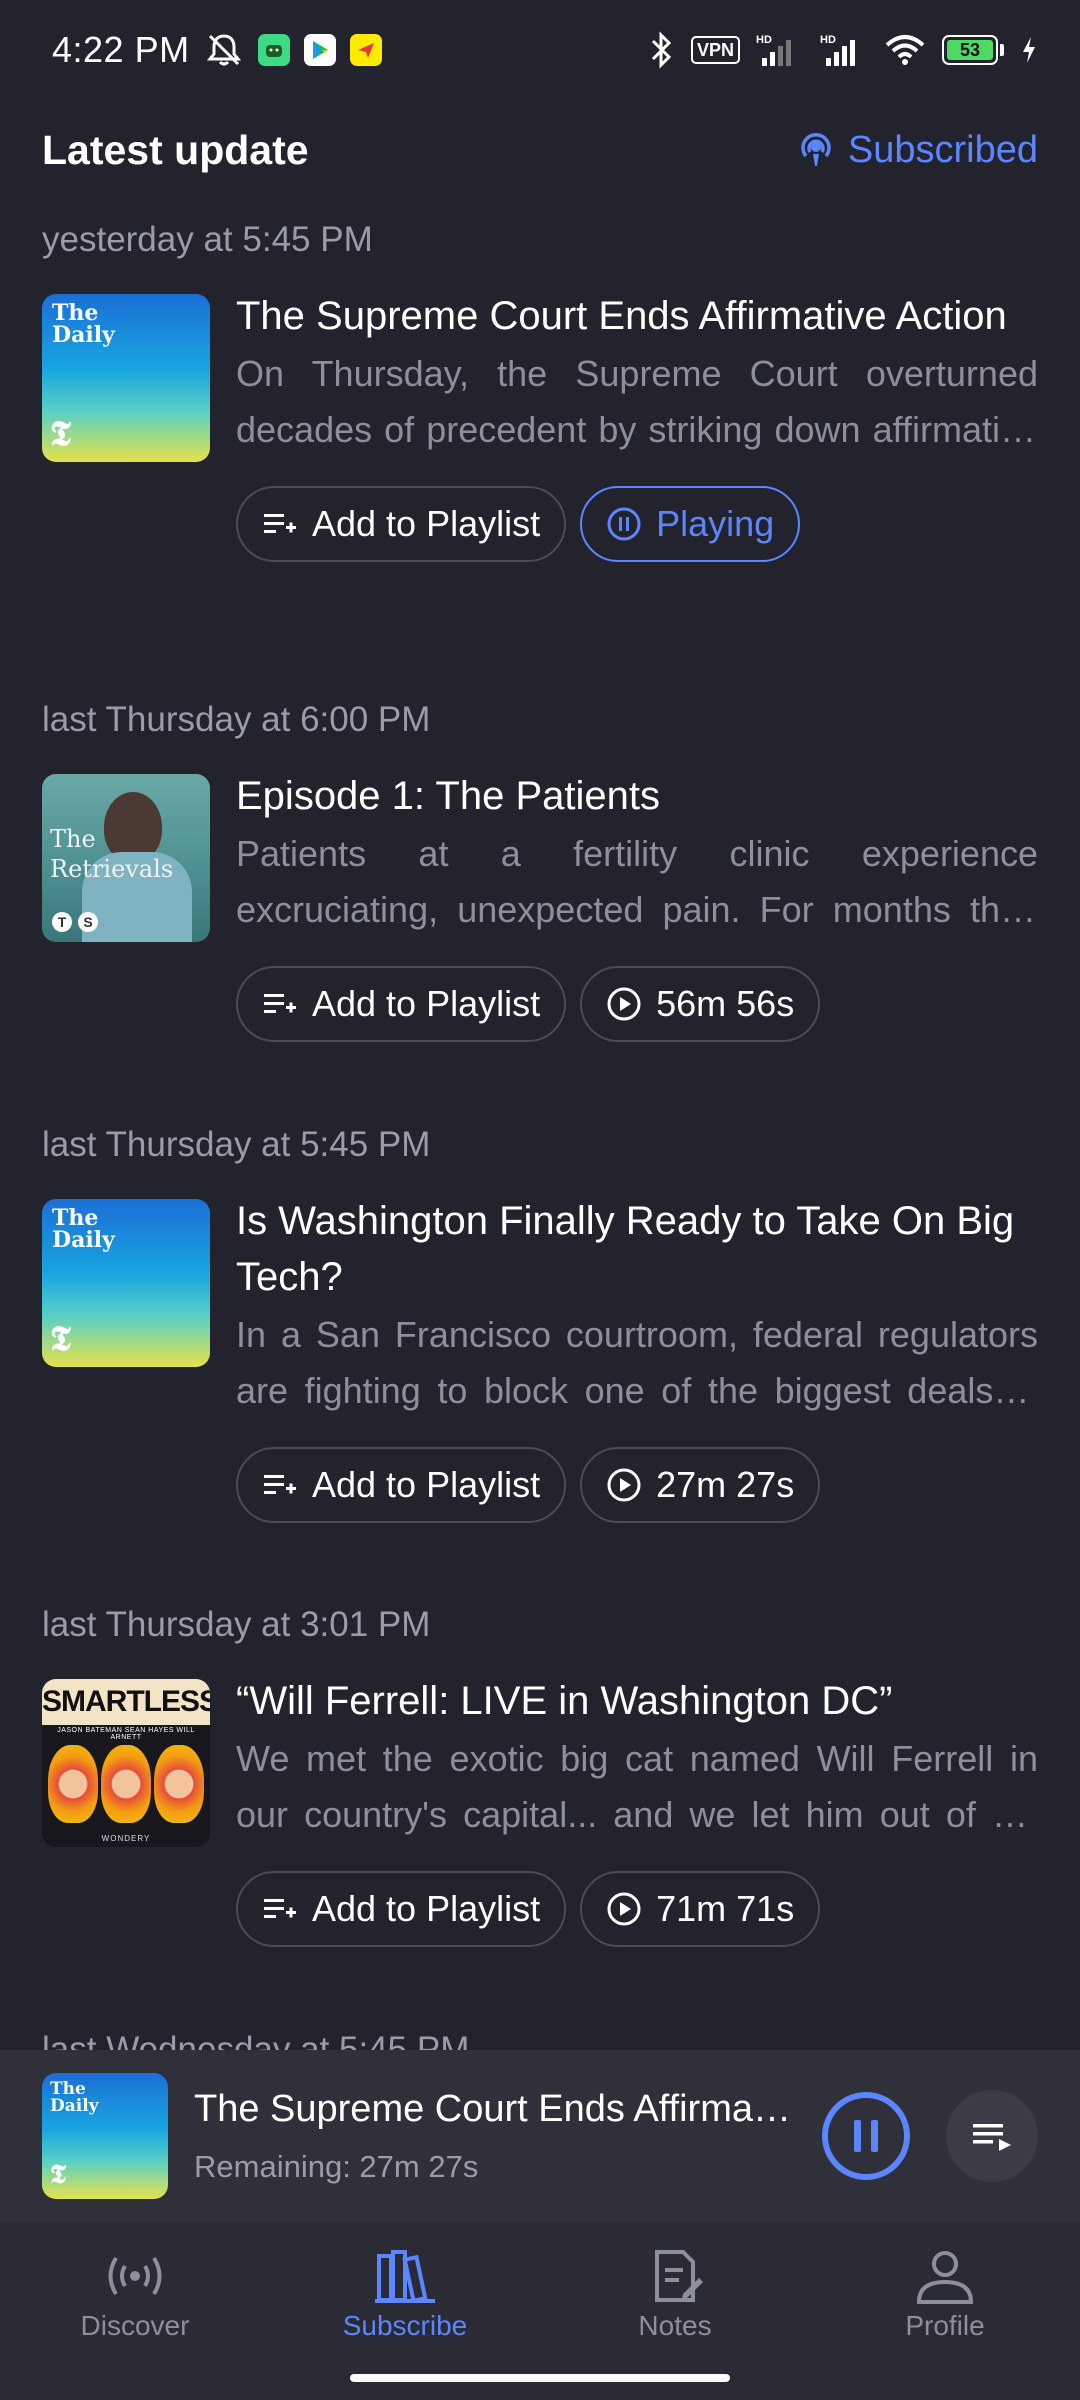 This screenshot has width=1080, height=2400. I want to click on pause-icon, so click(866, 2136).